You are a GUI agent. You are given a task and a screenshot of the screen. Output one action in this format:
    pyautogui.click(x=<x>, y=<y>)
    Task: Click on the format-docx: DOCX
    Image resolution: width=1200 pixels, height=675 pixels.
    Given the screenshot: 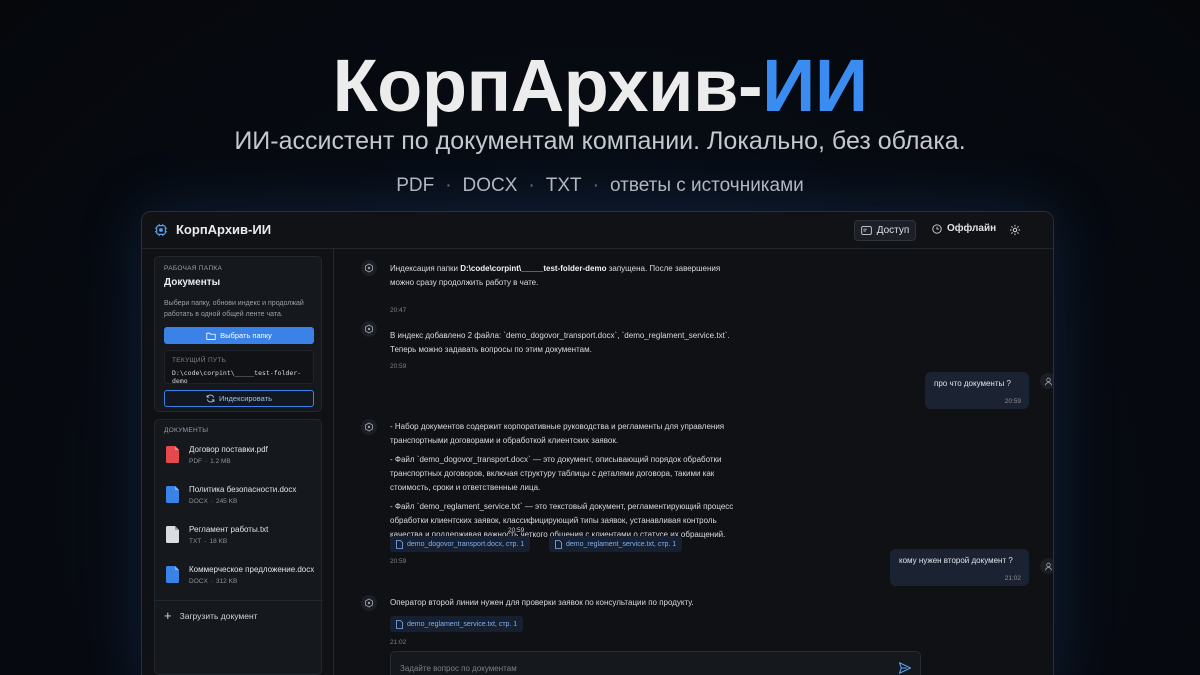 What is the action you would take?
    pyautogui.click(x=490, y=185)
    